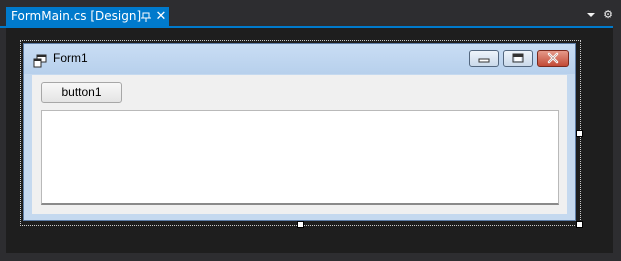 The image size is (621, 261). I want to click on resize-grip-right, so click(579, 133).